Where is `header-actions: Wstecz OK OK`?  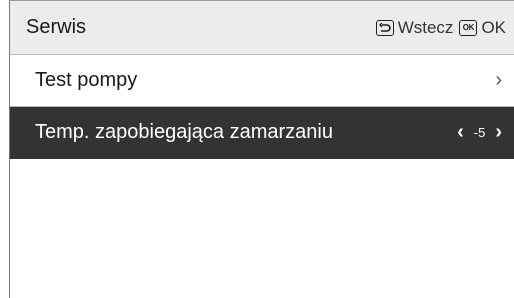
header-actions: Wstecz OK OK is located at coordinates (440, 27).